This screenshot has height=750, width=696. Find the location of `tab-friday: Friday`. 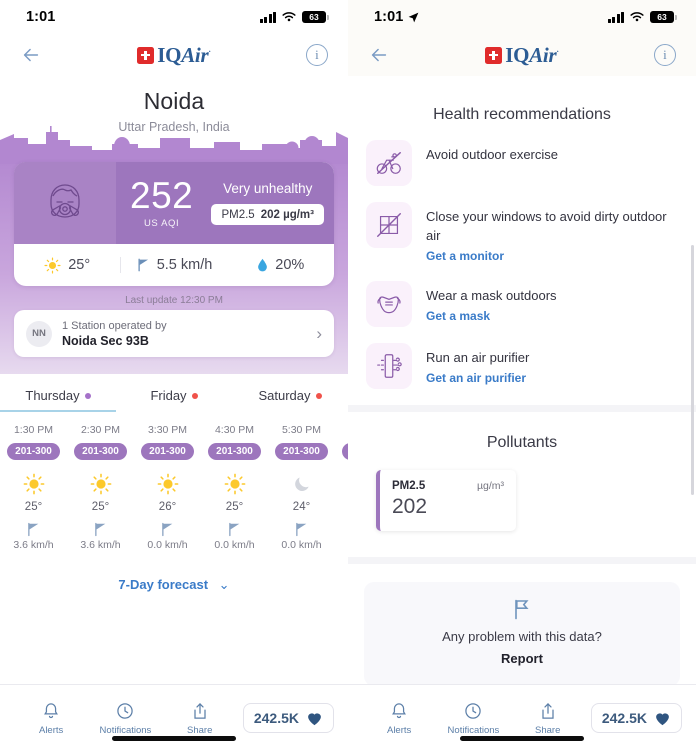

tab-friday: Friday is located at coordinates (174, 400).